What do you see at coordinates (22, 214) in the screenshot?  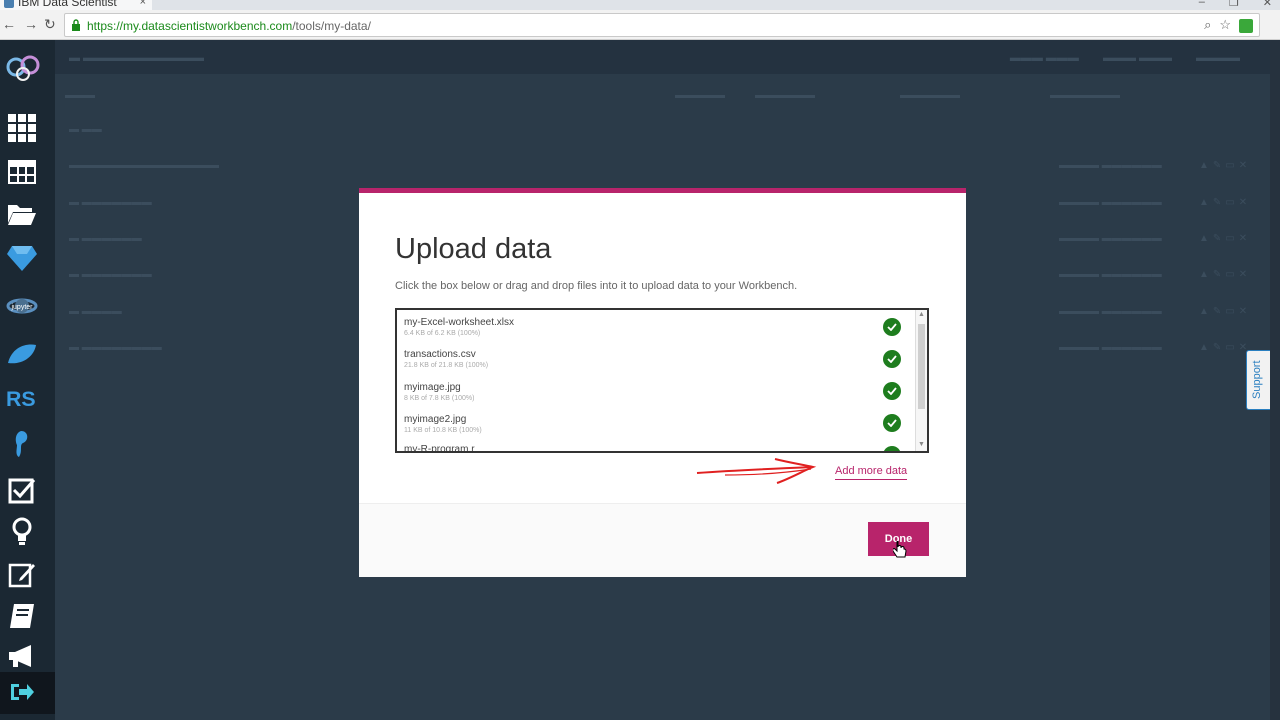 I see `folder-open-icon` at bounding box center [22, 214].